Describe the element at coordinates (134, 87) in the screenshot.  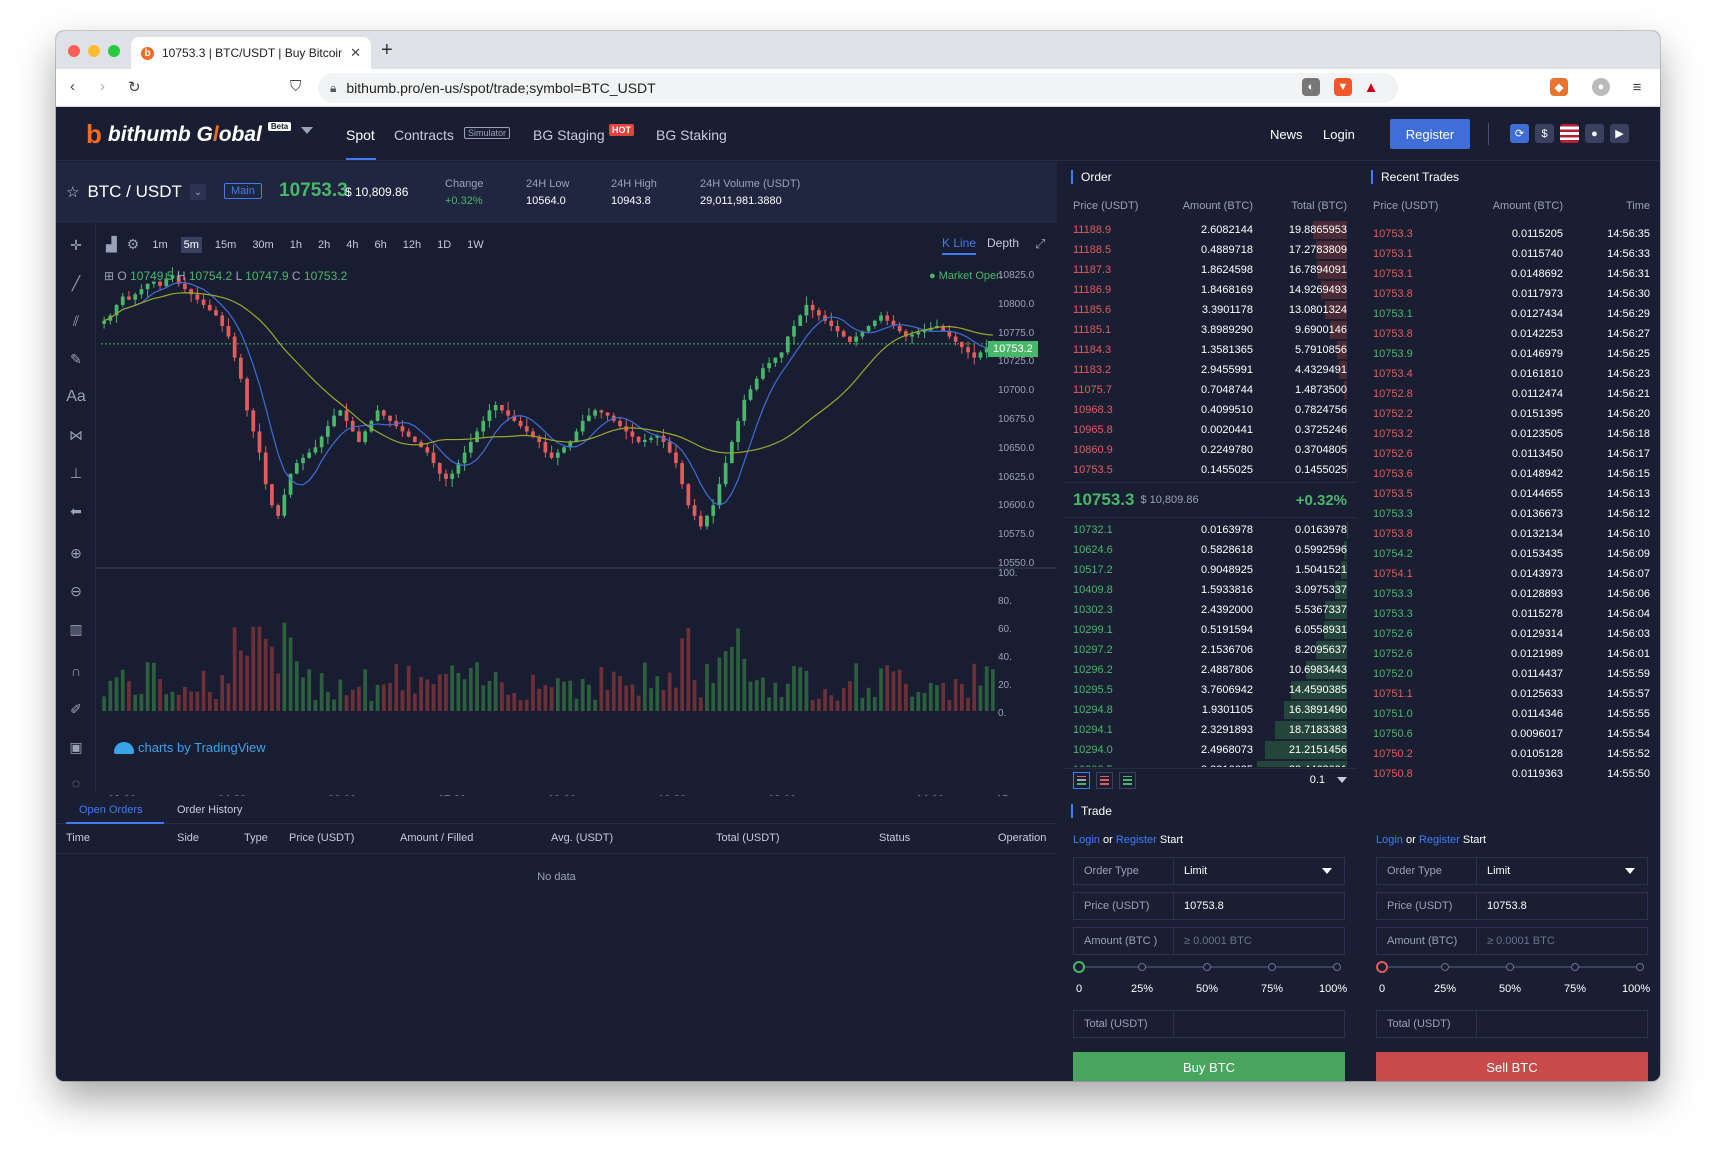
I see `reload-icon: ↻` at that location.